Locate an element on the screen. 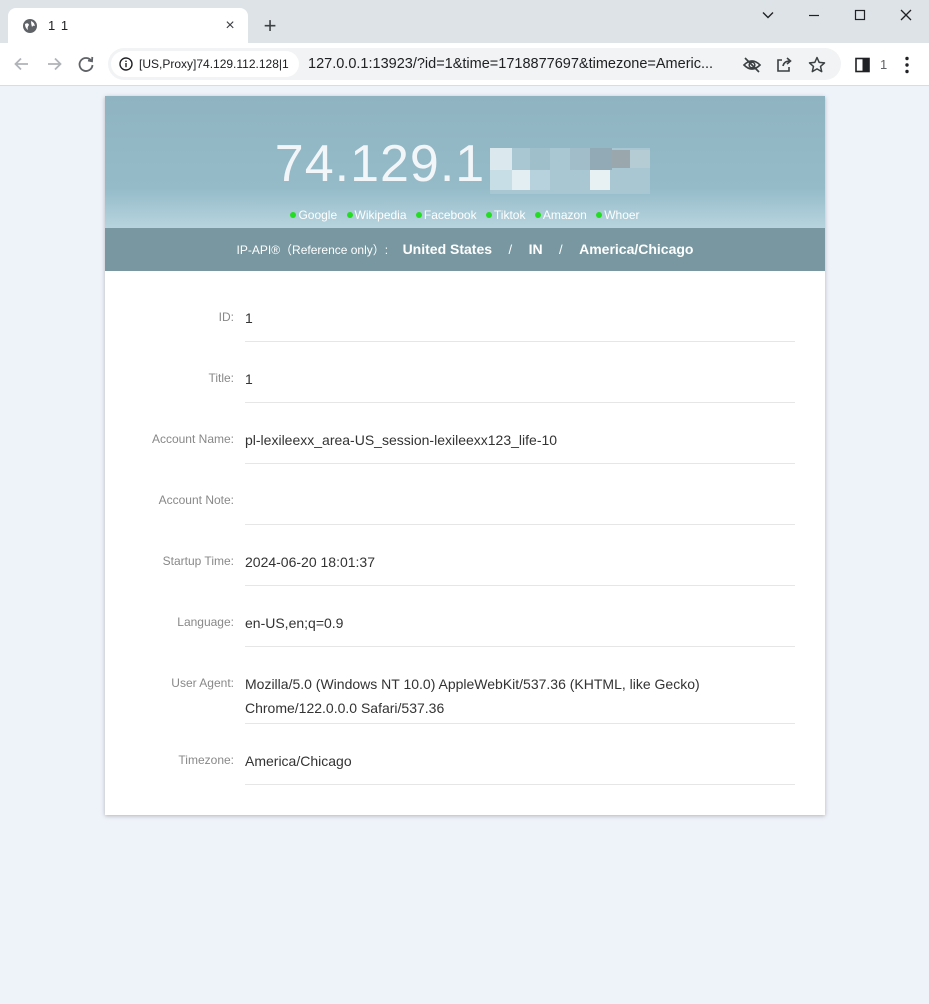 The image size is (929, 1004). site-info-chip: [US,Proxy]74.129.112.128|1 is located at coordinates (205, 64).